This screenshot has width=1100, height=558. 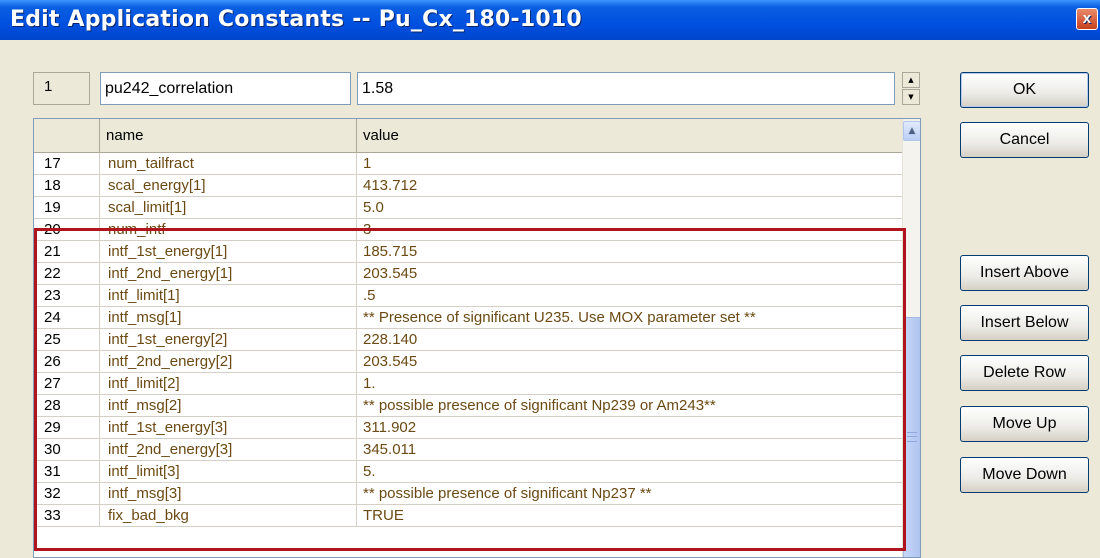 I want to click on value-cell: 1., so click(x=629, y=384).